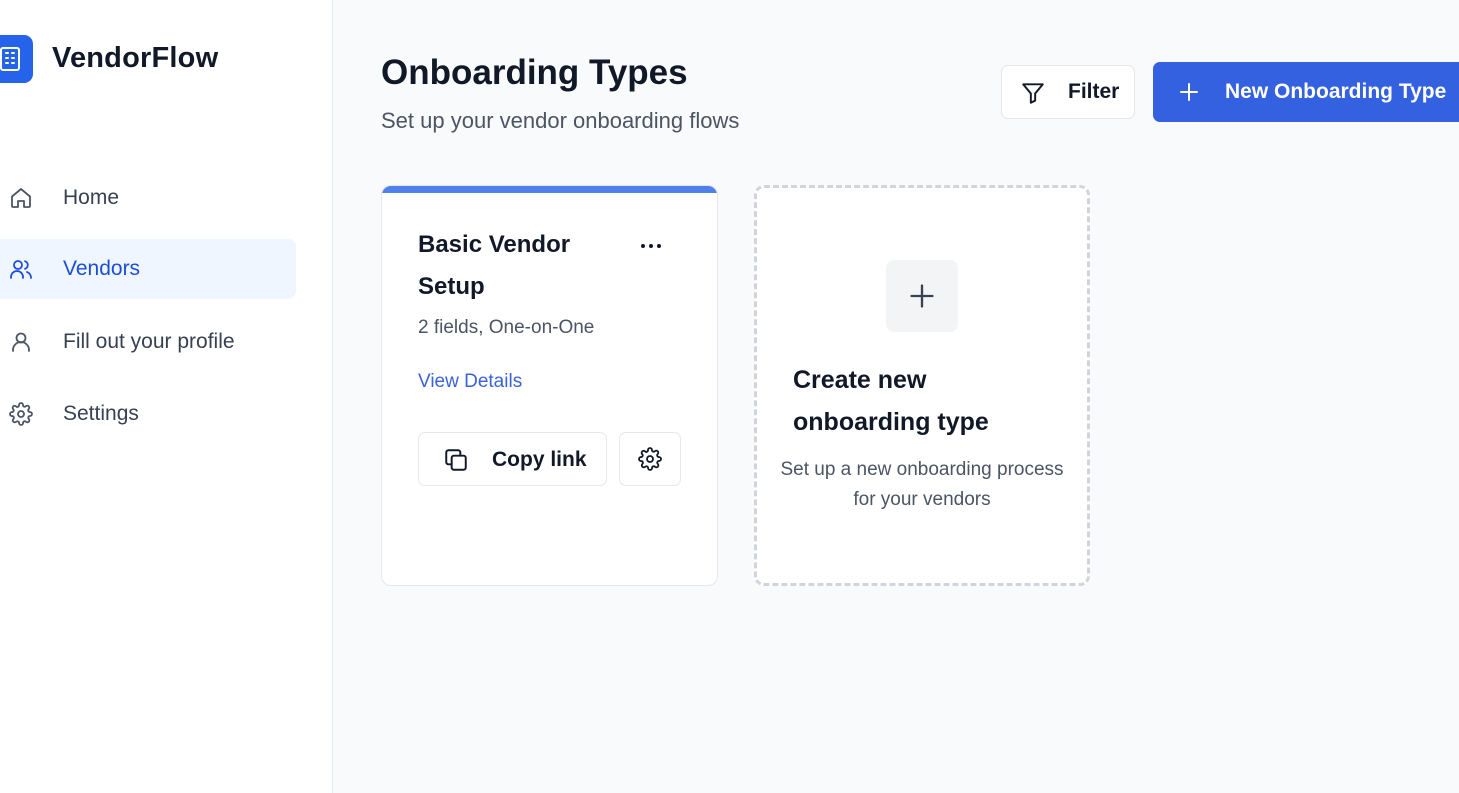 The width and height of the screenshot is (1459, 793). What do you see at coordinates (21, 342) in the screenshot?
I see `user-icon` at bounding box center [21, 342].